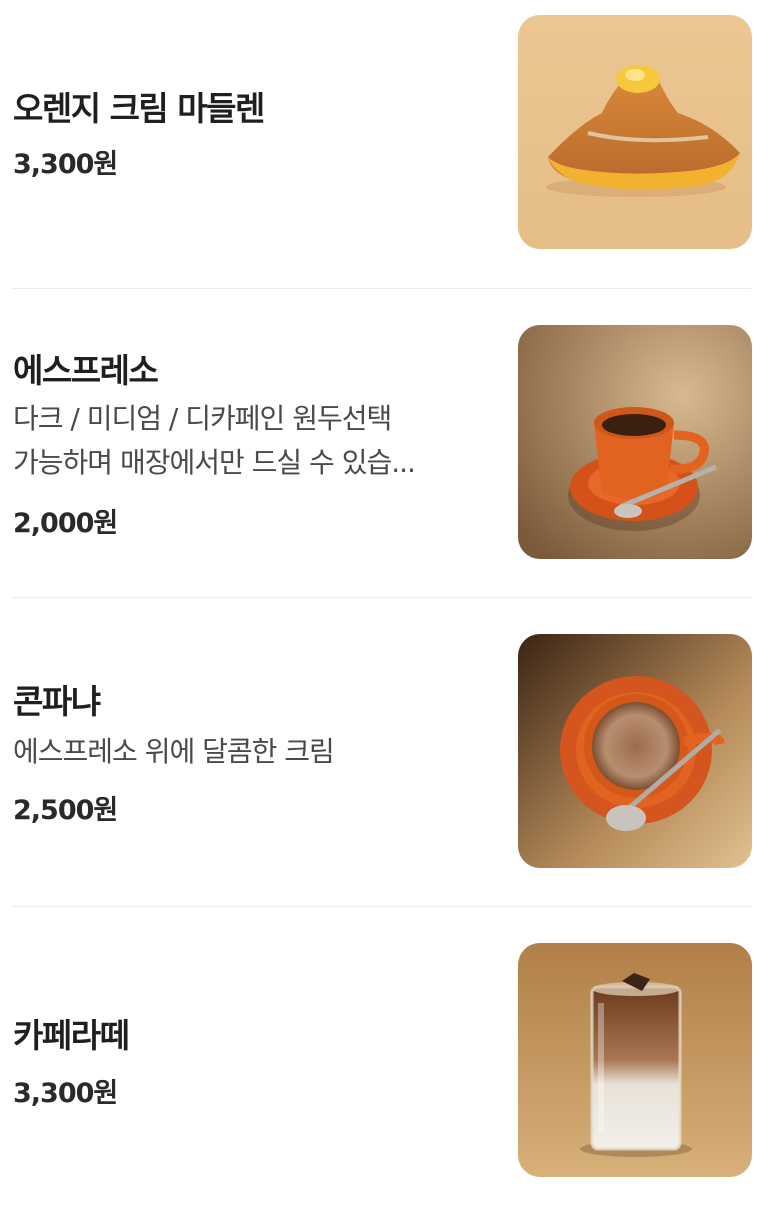 The height and width of the screenshot is (1207, 773). Describe the element at coordinates (139, 108) in the screenshot. I see `menu-item-name: 오렌지 크림 마들렌` at that location.